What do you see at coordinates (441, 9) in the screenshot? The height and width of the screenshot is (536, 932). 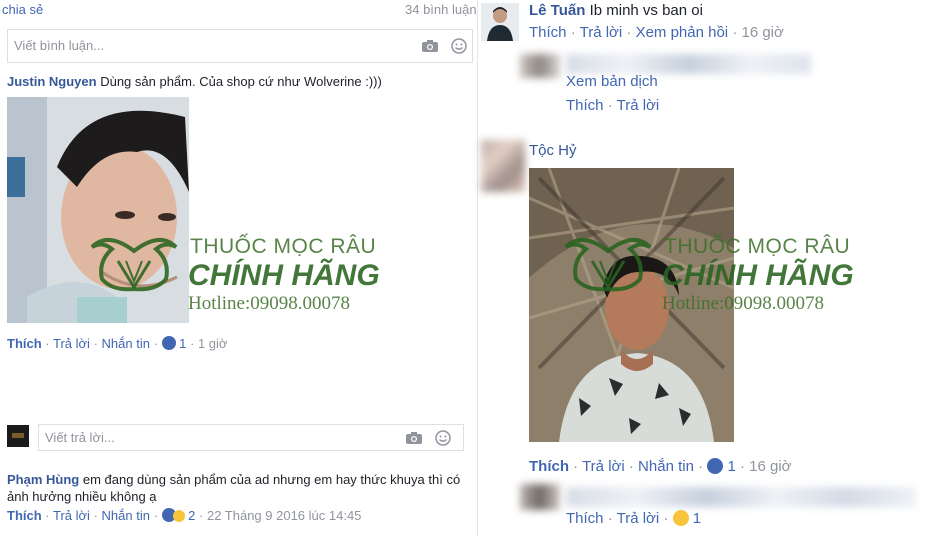 I see `comment-count: 34 bình luận` at bounding box center [441, 9].